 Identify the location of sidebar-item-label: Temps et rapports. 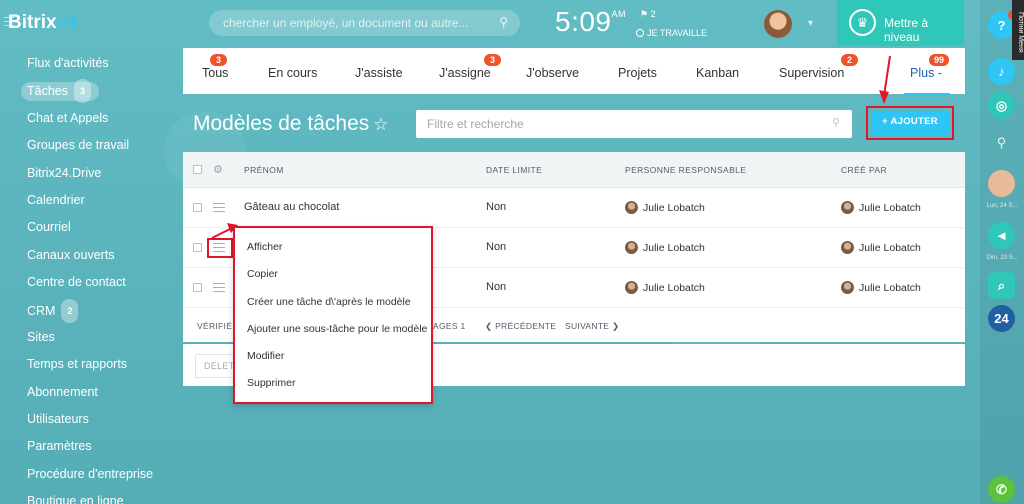
(77, 364).